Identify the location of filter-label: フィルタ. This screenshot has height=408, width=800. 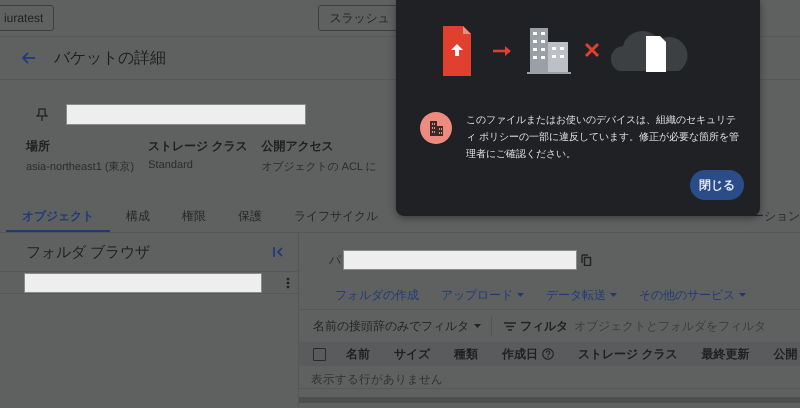
(544, 326).